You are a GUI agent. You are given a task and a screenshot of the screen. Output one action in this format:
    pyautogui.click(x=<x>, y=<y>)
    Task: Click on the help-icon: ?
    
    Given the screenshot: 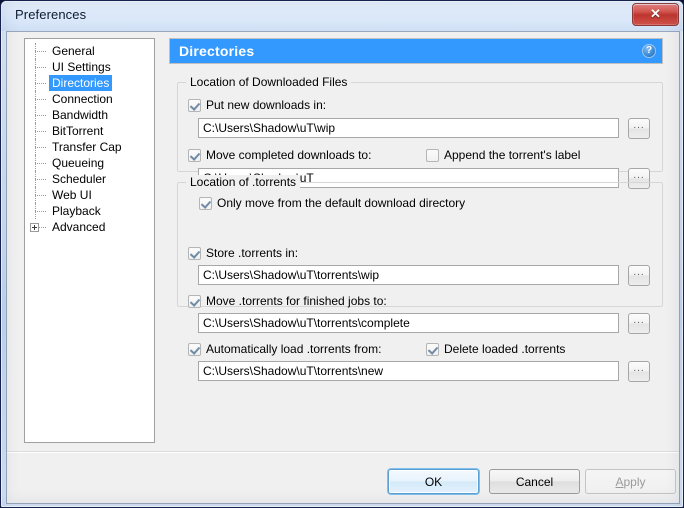 What is the action you would take?
    pyautogui.click(x=649, y=51)
    